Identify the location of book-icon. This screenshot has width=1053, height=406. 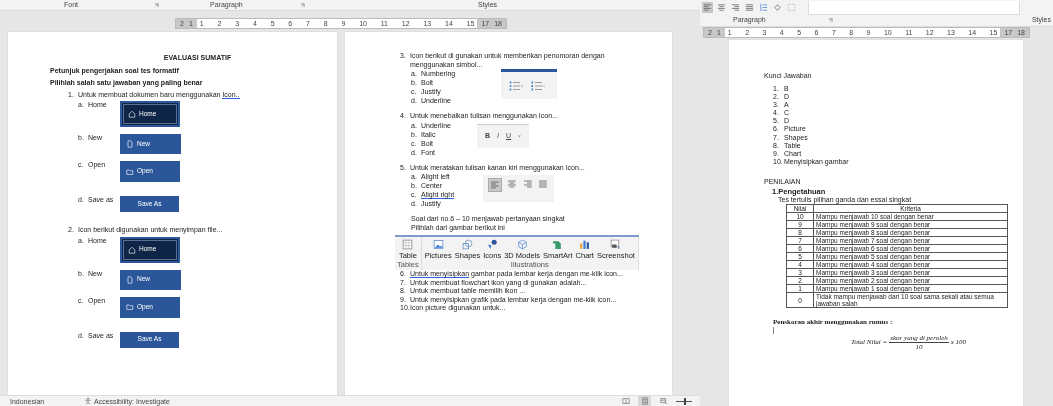
(625, 401).